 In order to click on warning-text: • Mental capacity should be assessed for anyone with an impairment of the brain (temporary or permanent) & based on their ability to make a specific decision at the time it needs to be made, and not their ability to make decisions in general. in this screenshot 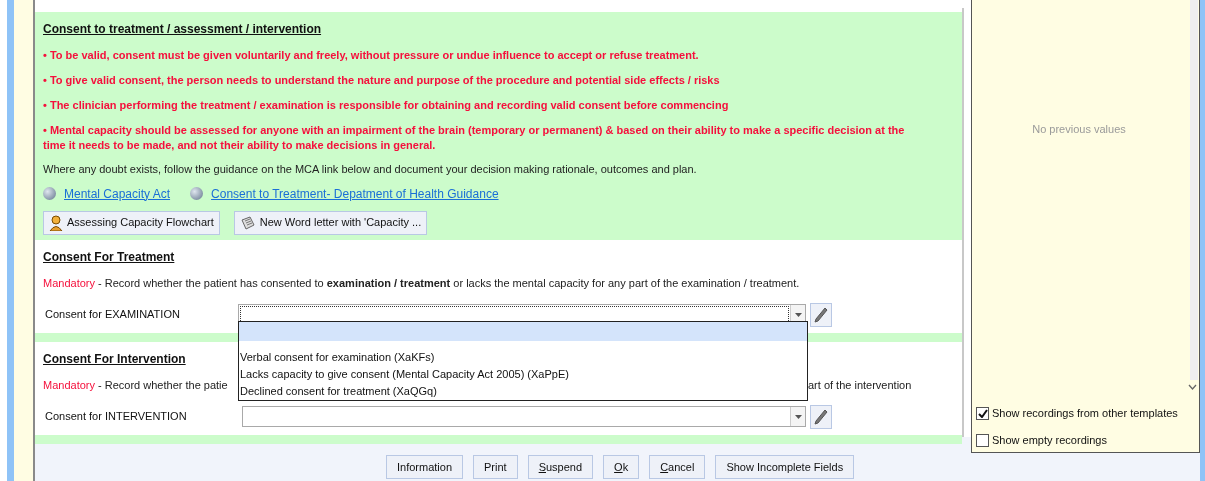, I will do `click(474, 138)`.